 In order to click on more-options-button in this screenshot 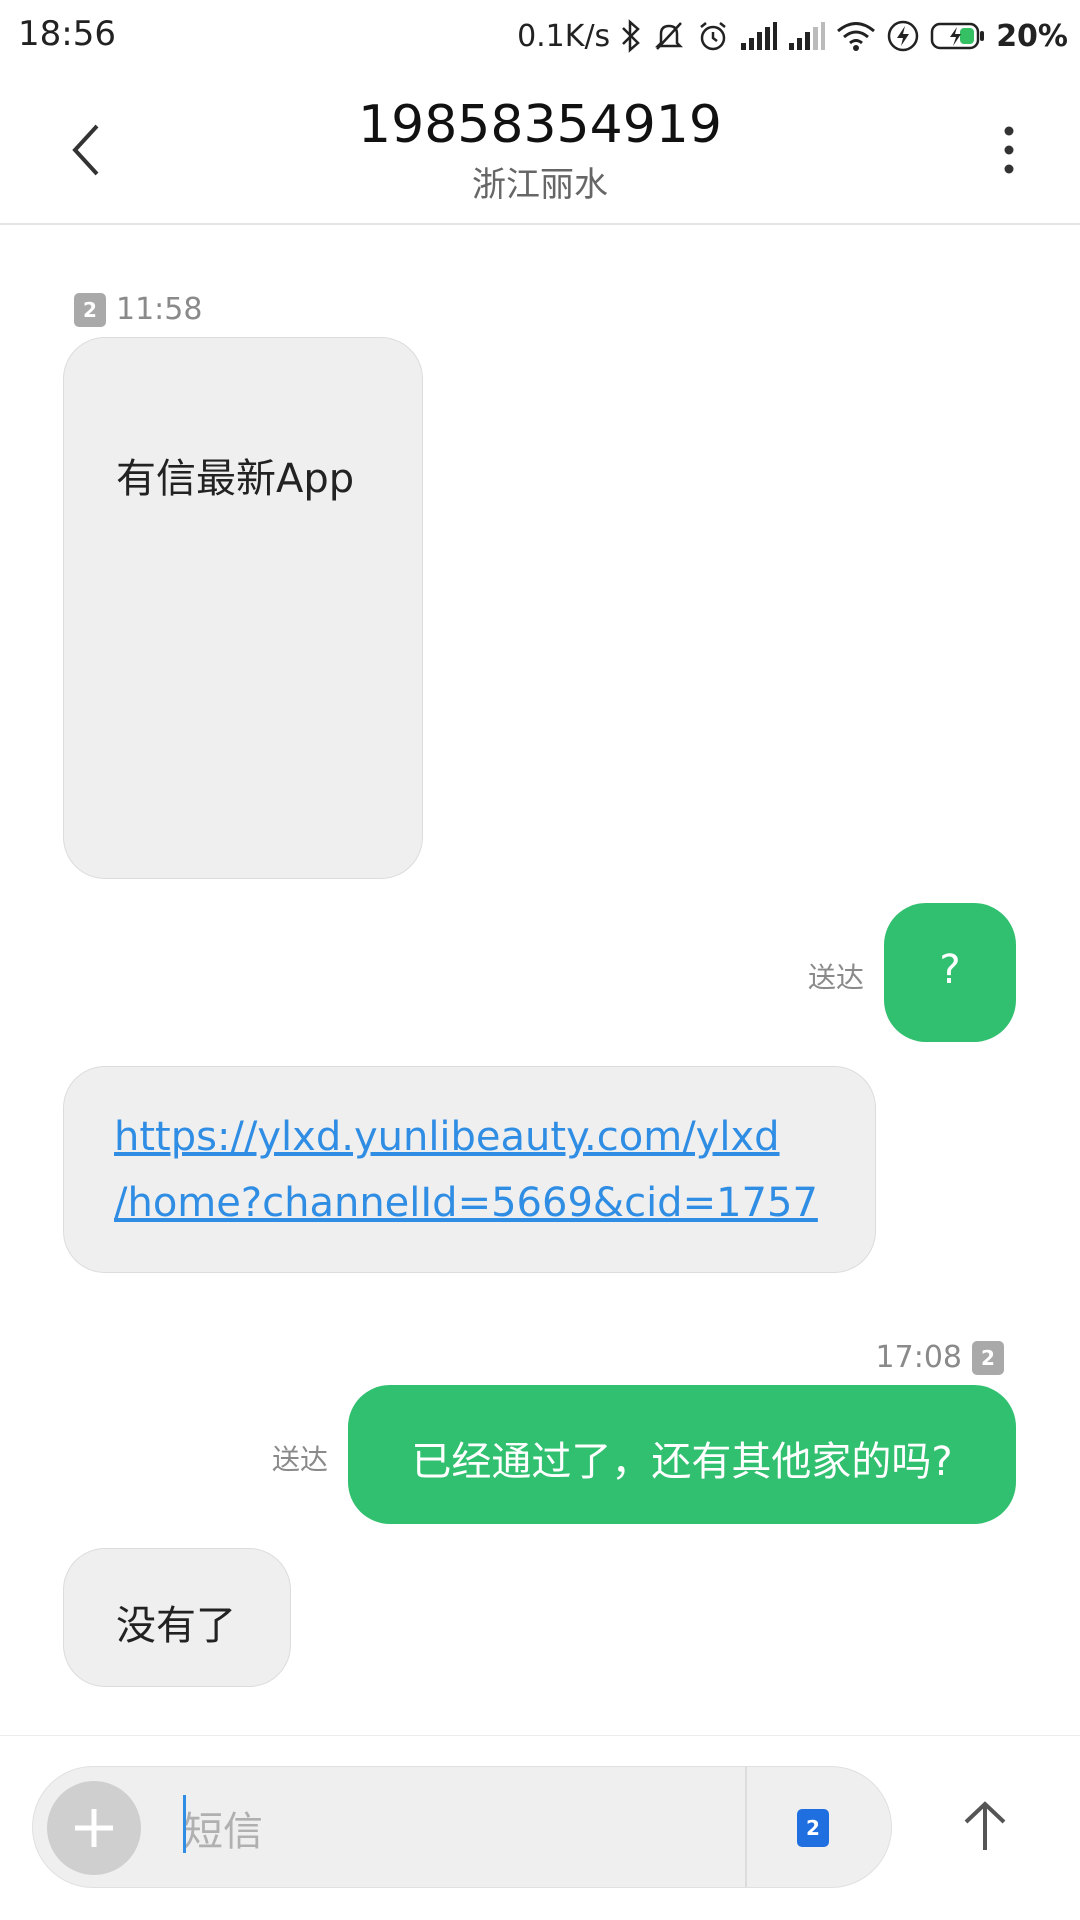, I will do `click(1009, 150)`.